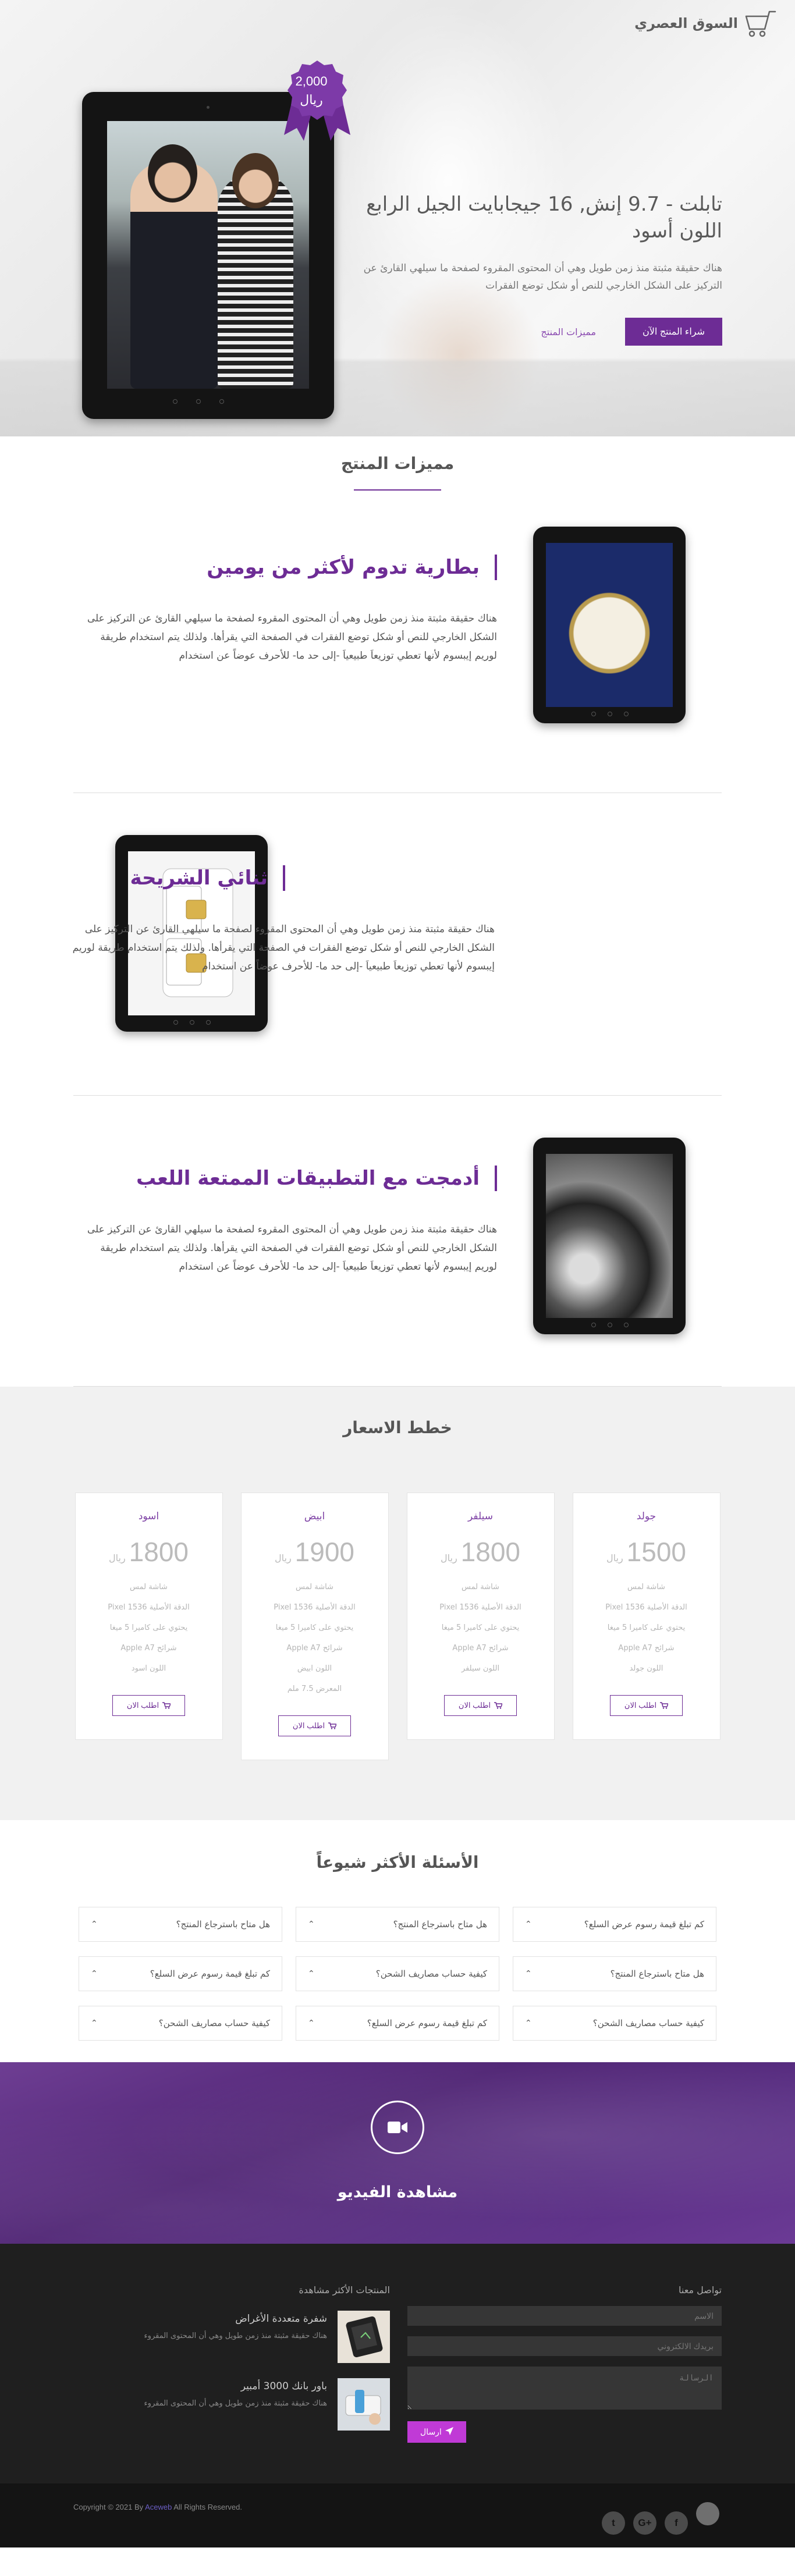  I want to click on plan-price: 1900ريال, so click(315, 1552).